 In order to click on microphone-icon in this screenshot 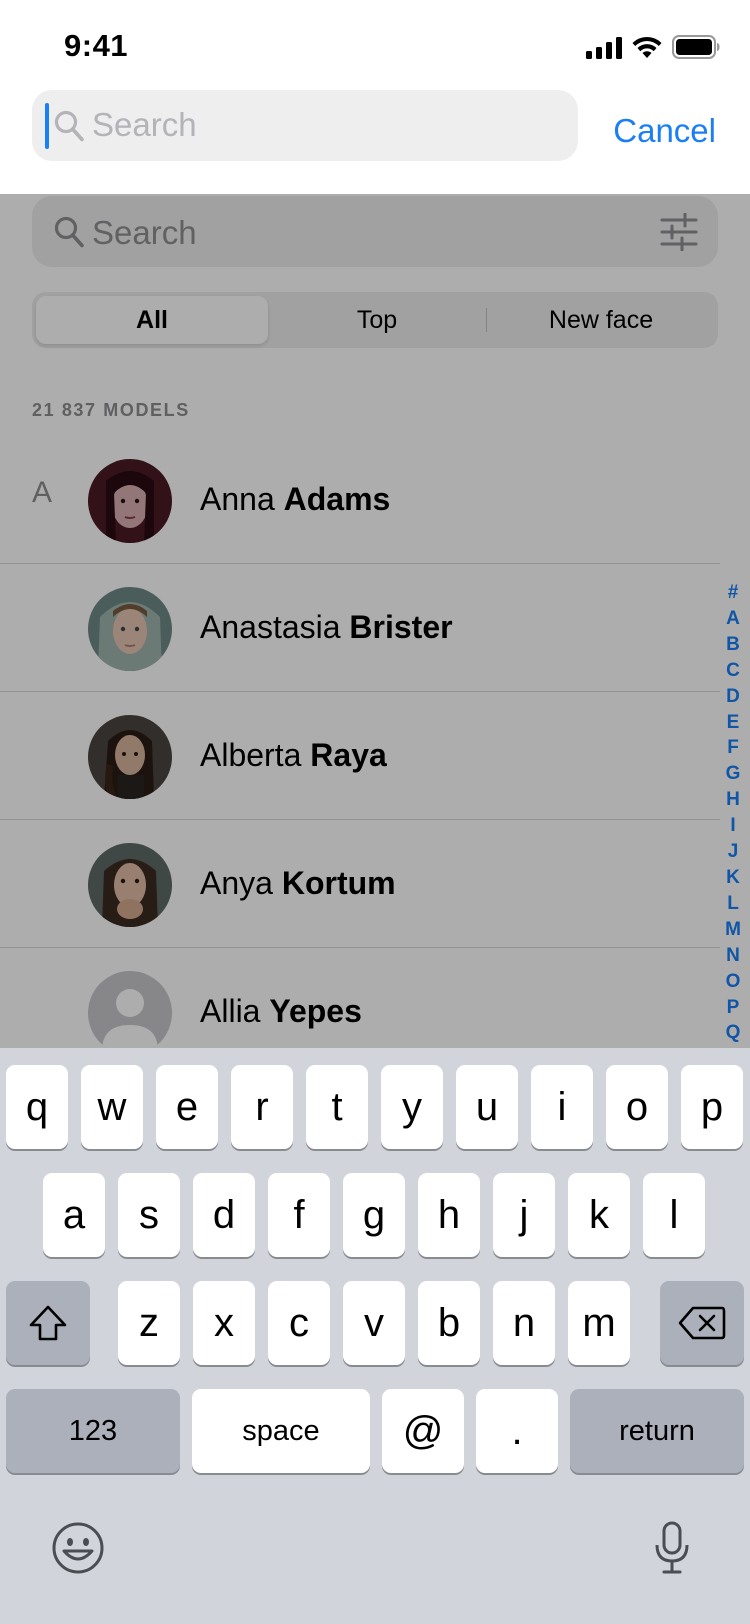, I will do `click(672, 1547)`.